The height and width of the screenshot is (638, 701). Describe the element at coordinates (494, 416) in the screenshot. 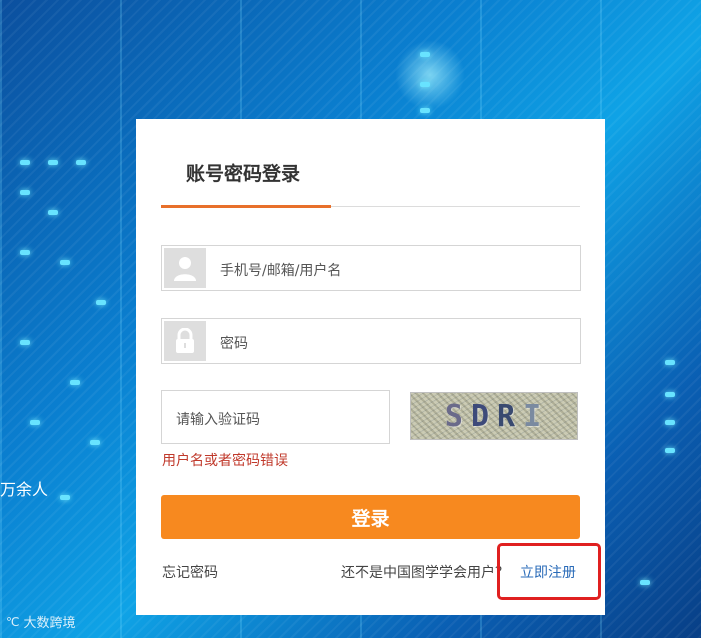

I see `captcha-image: S D R I` at that location.